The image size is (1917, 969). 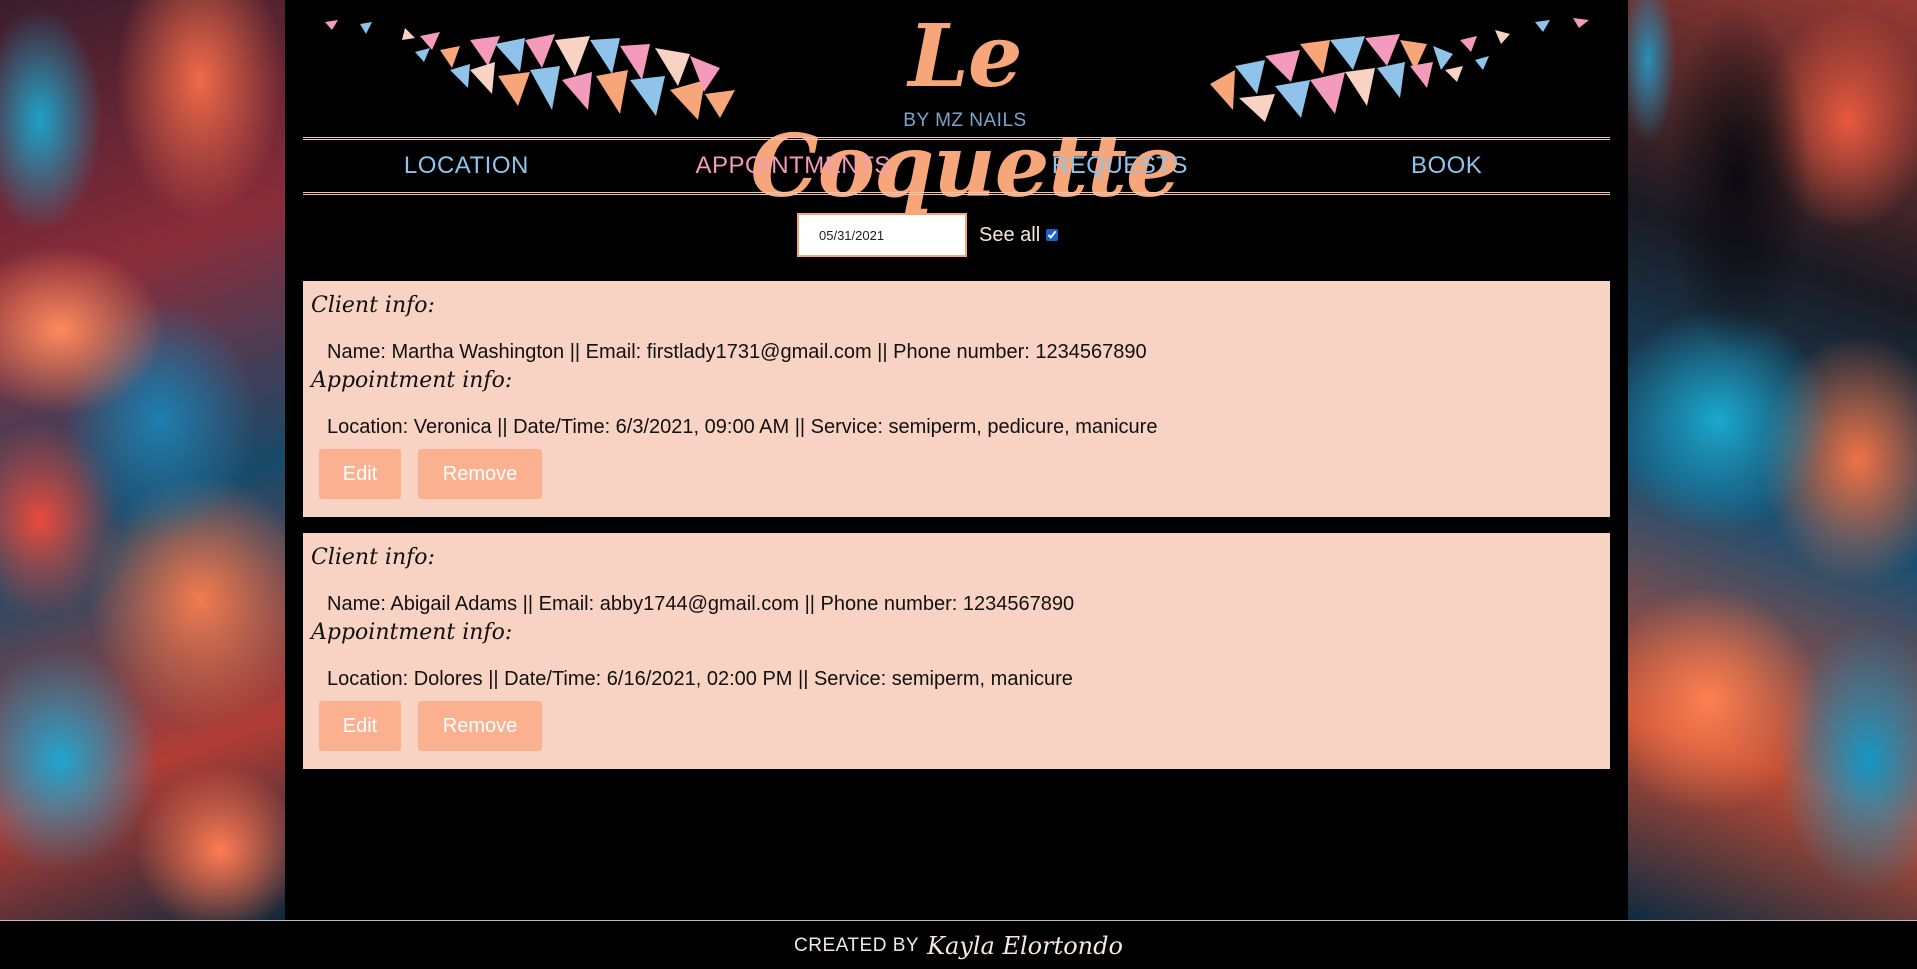 I want to click on nav-book: BOOK, so click(x=1446, y=166).